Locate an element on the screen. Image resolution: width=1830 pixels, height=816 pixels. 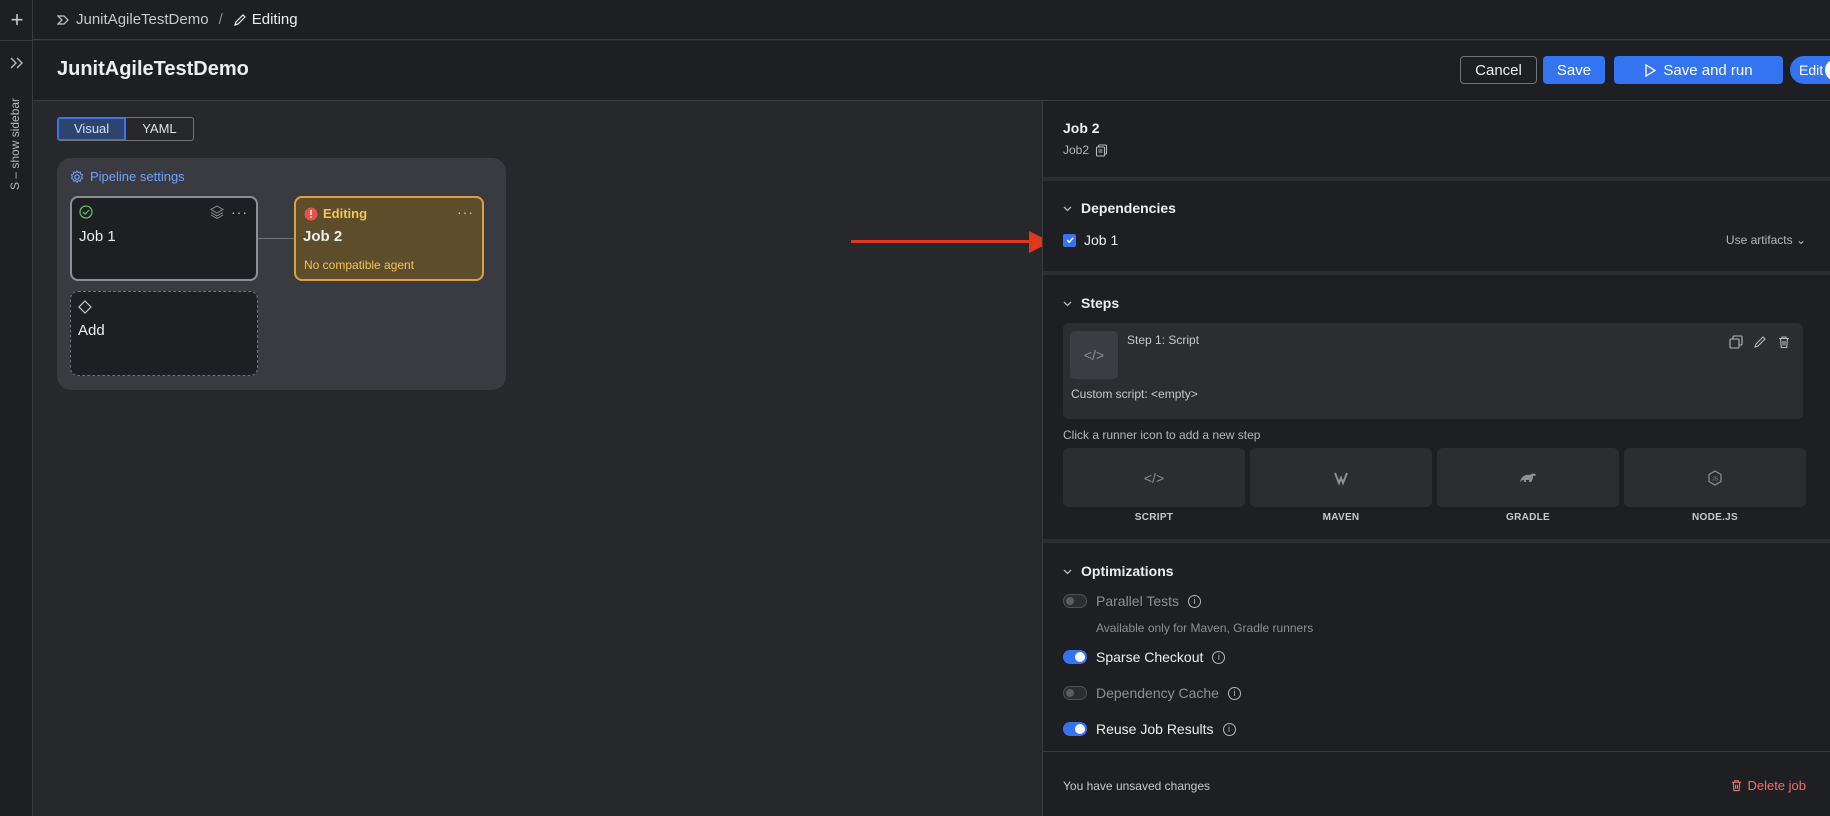
edit-toggle-label: Edit is located at coordinates (1811, 70).